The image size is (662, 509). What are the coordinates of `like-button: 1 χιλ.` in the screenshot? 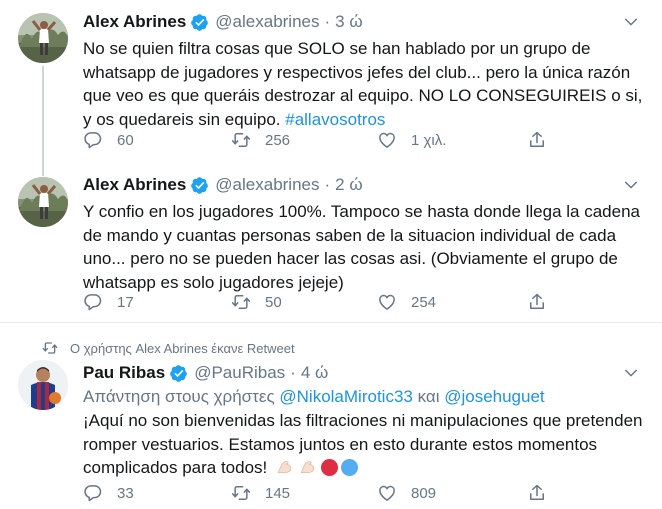 It's located at (411, 140).